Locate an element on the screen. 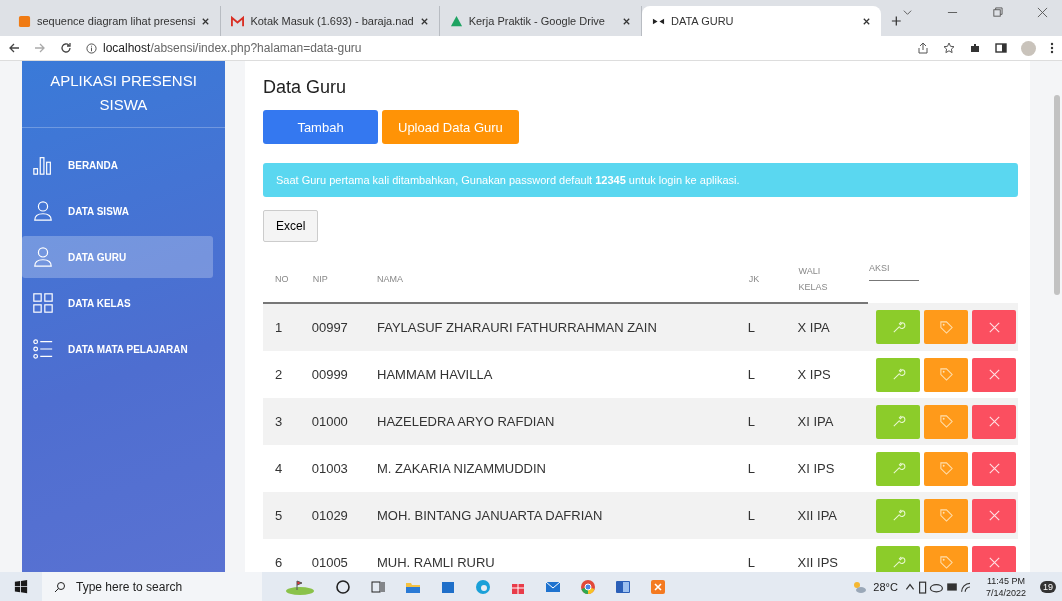  excel-button: Excel is located at coordinates (291, 226).